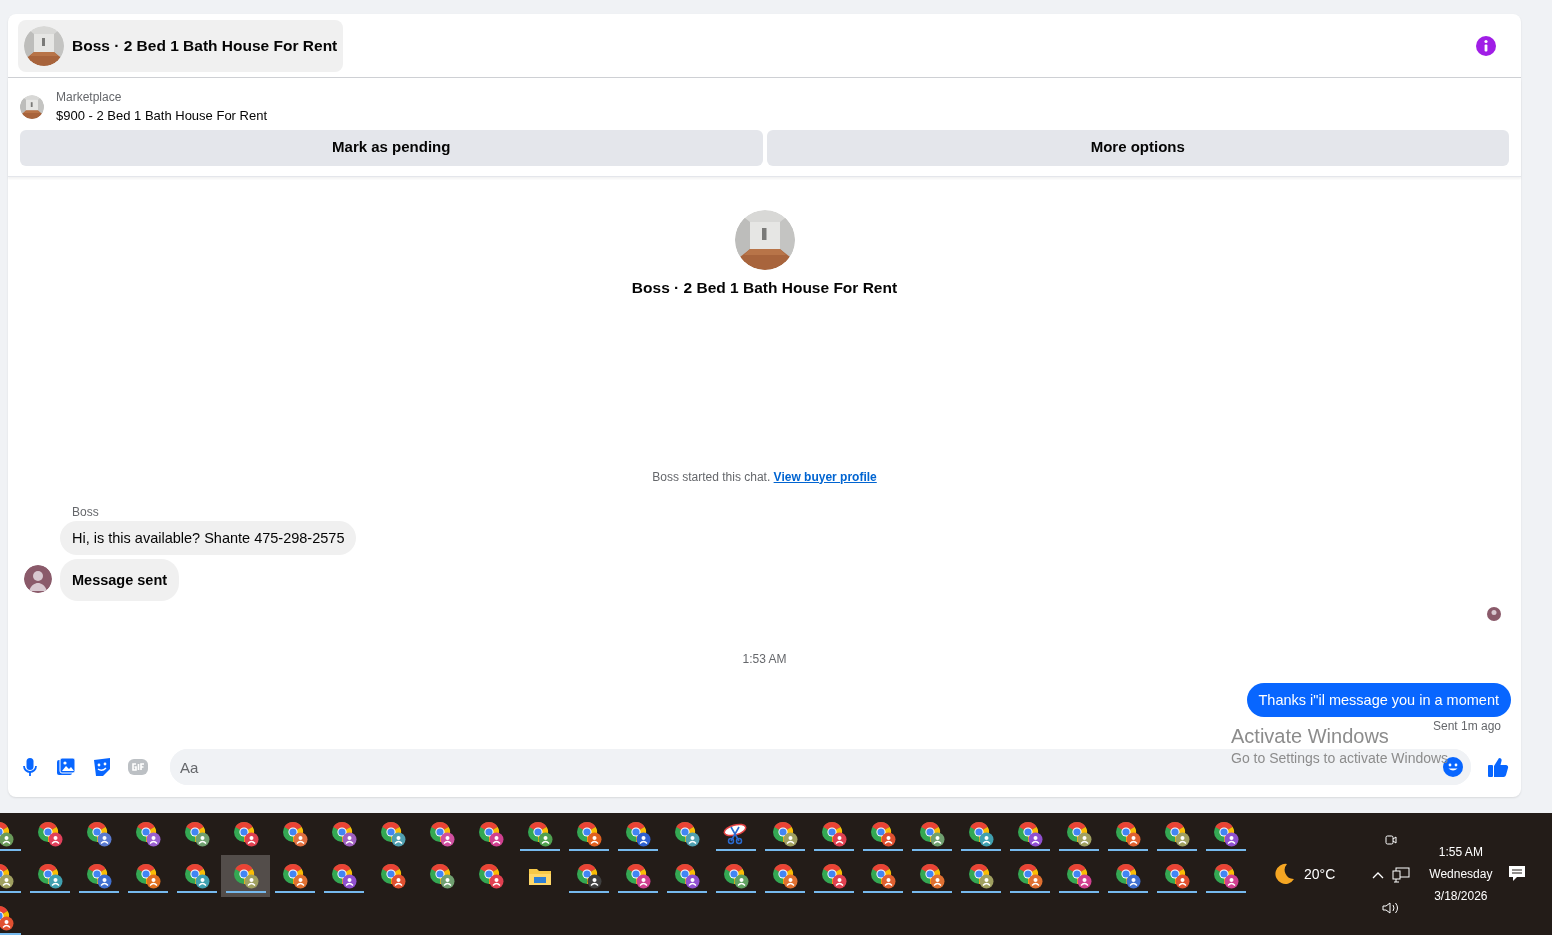  Describe the element at coordinates (391, 147) in the screenshot. I see `action-button: Mark as pending` at that location.